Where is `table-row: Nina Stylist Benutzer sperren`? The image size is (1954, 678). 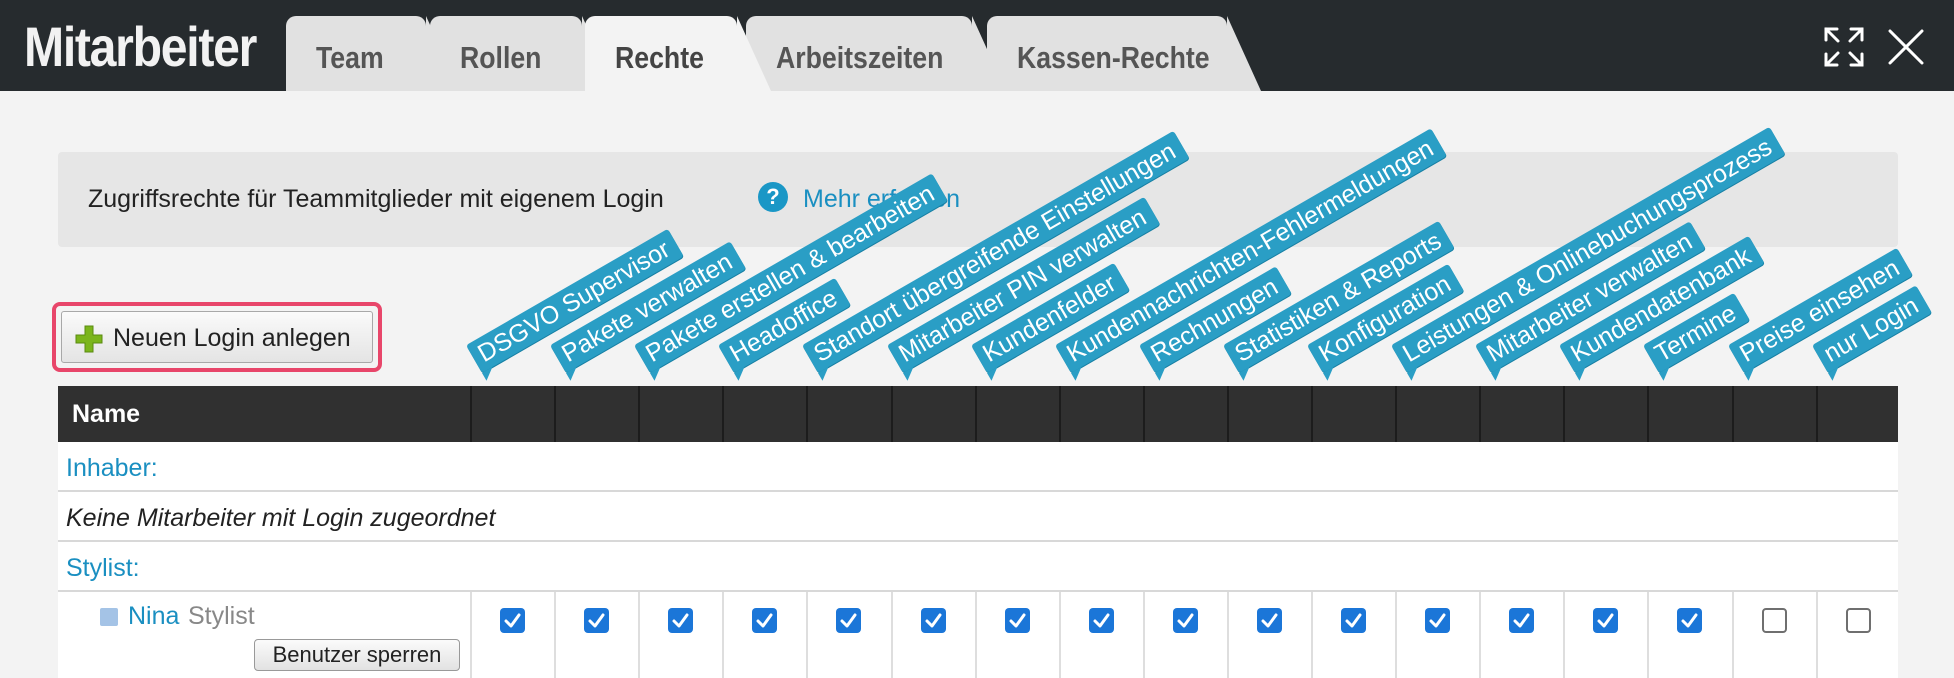 table-row: Nina Stylist Benutzer sperren is located at coordinates (978, 635).